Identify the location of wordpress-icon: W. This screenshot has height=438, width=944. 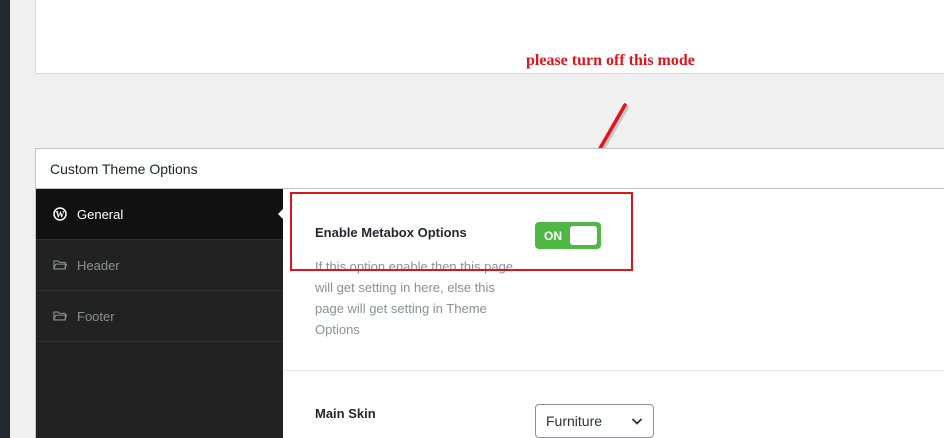
(60, 214).